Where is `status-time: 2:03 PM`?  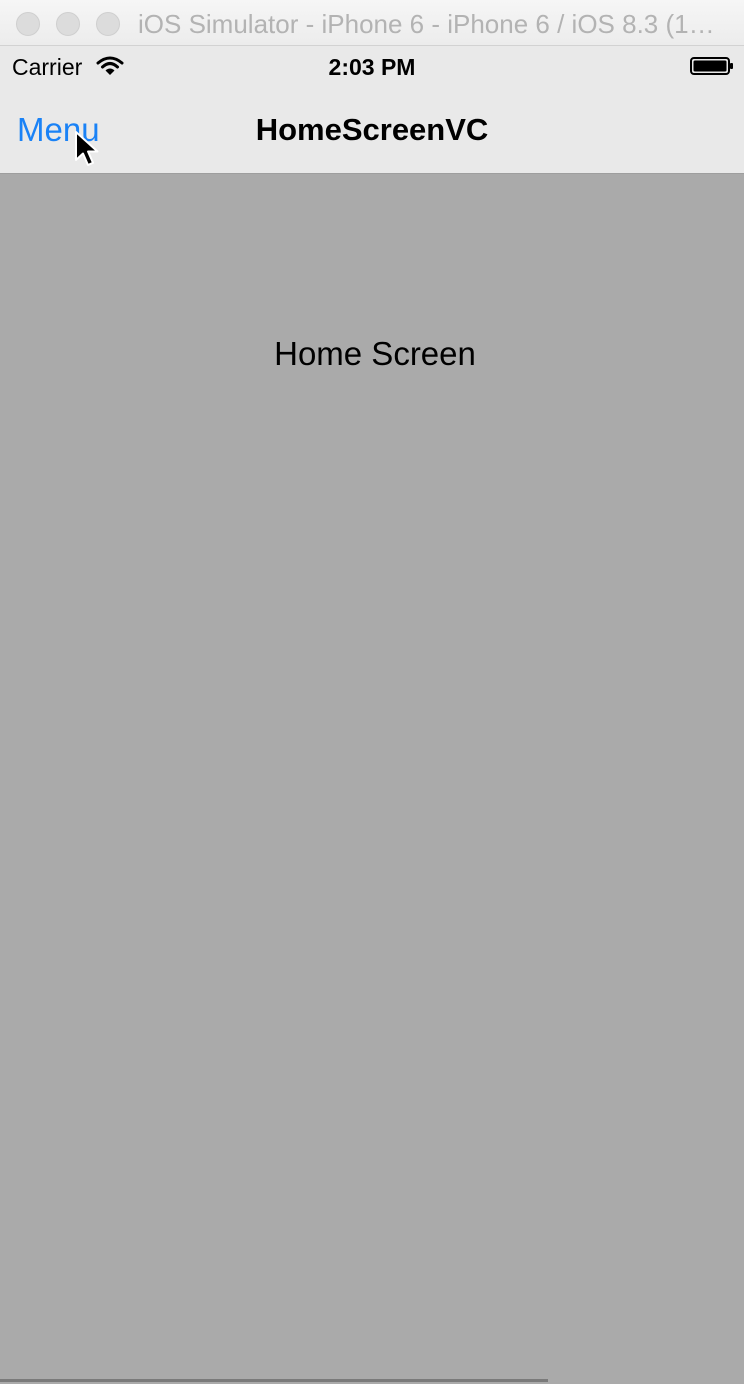 status-time: 2:03 PM is located at coordinates (372, 67).